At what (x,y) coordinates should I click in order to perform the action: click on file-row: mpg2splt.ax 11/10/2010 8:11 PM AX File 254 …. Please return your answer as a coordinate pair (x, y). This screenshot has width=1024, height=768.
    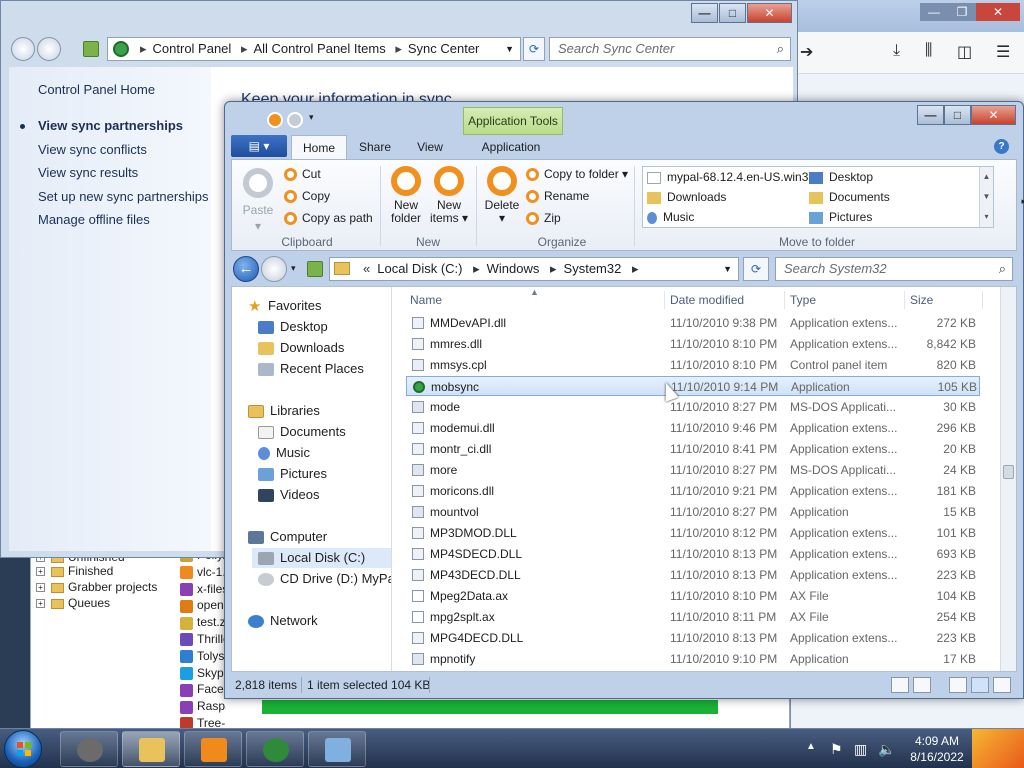
    Looking at the image, I should click on (693, 617).